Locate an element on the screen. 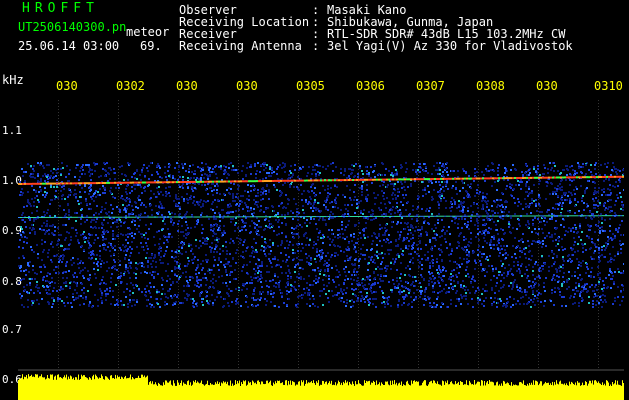  antenna-sep: : is located at coordinates (316, 46).